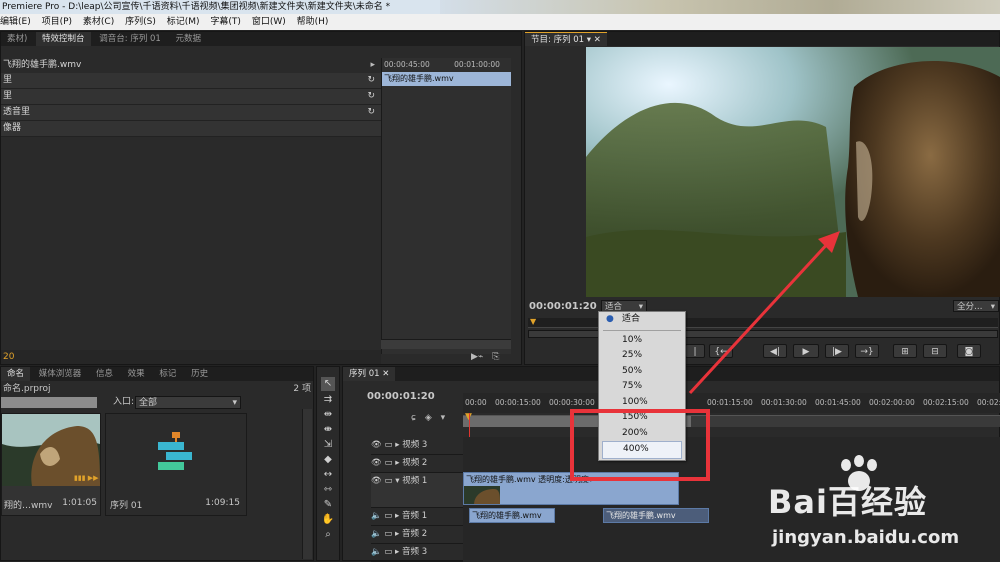 This screenshot has width=1000, height=562. What do you see at coordinates (512, 515) in the screenshot?
I see `audio-clip-1: 飞翔的雄手鹏.wmv` at bounding box center [512, 515].